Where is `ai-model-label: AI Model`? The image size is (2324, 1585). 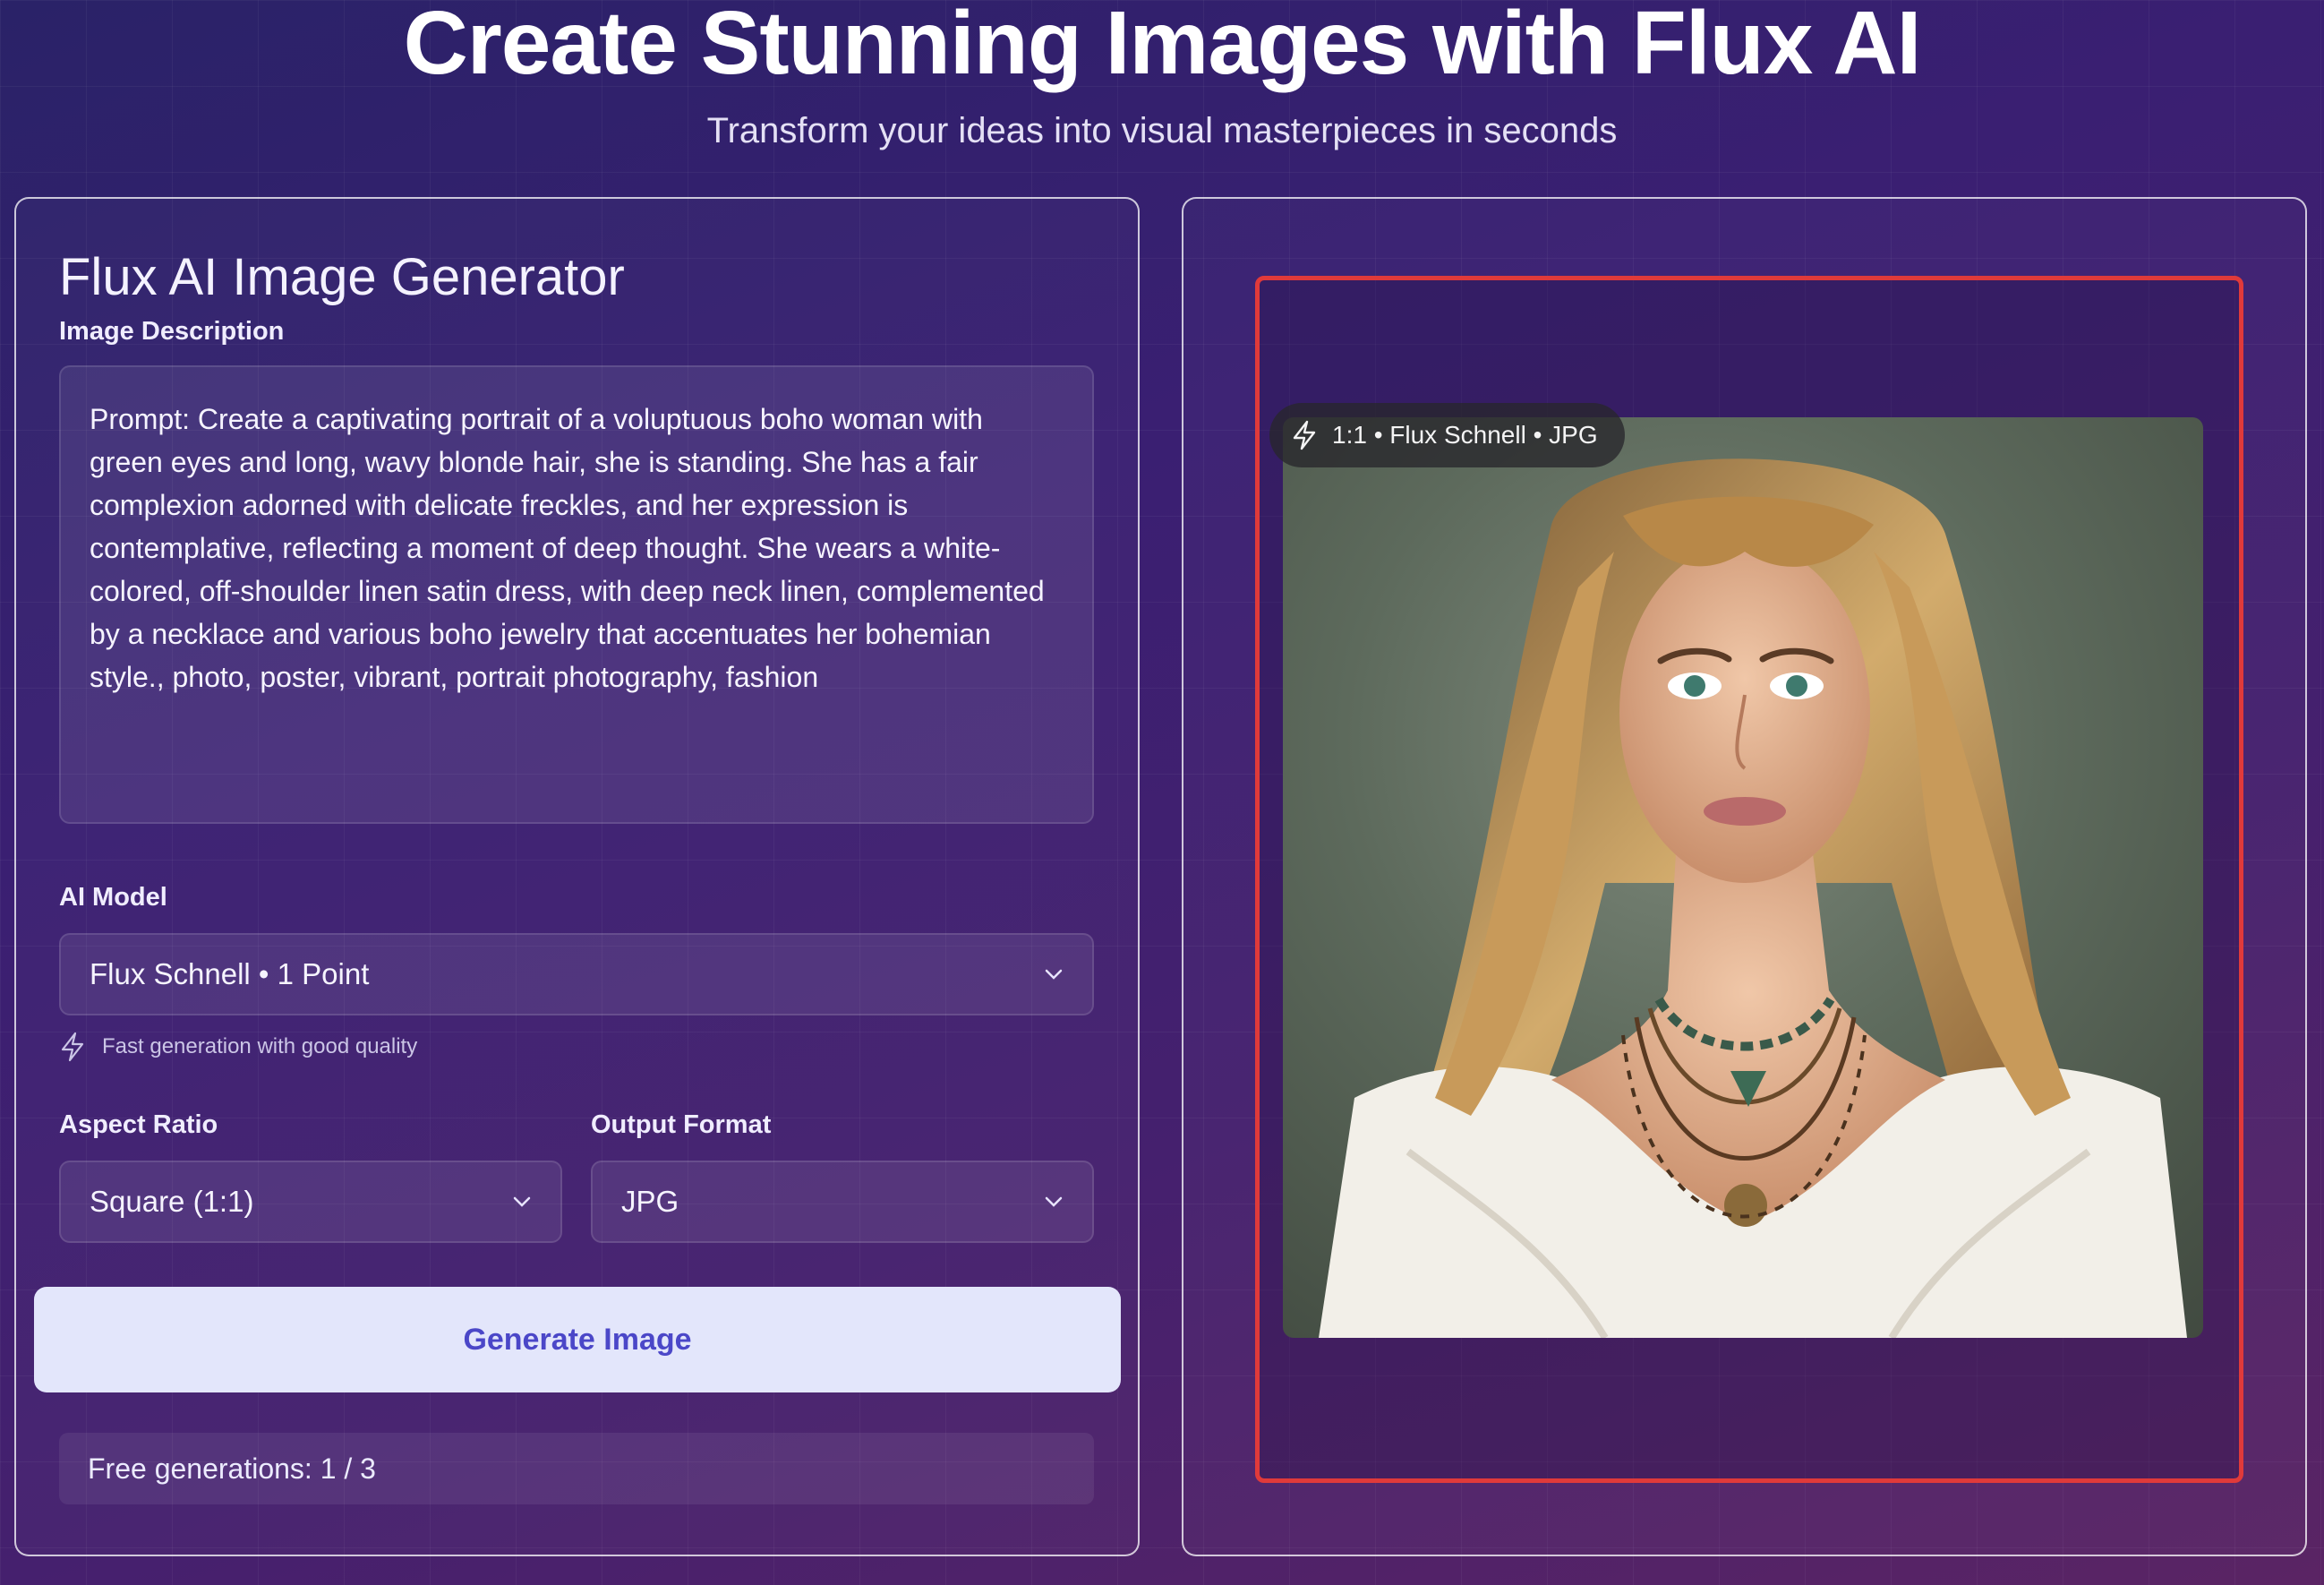
ai-model-label: AI Model is located at coordinates (113, 897).